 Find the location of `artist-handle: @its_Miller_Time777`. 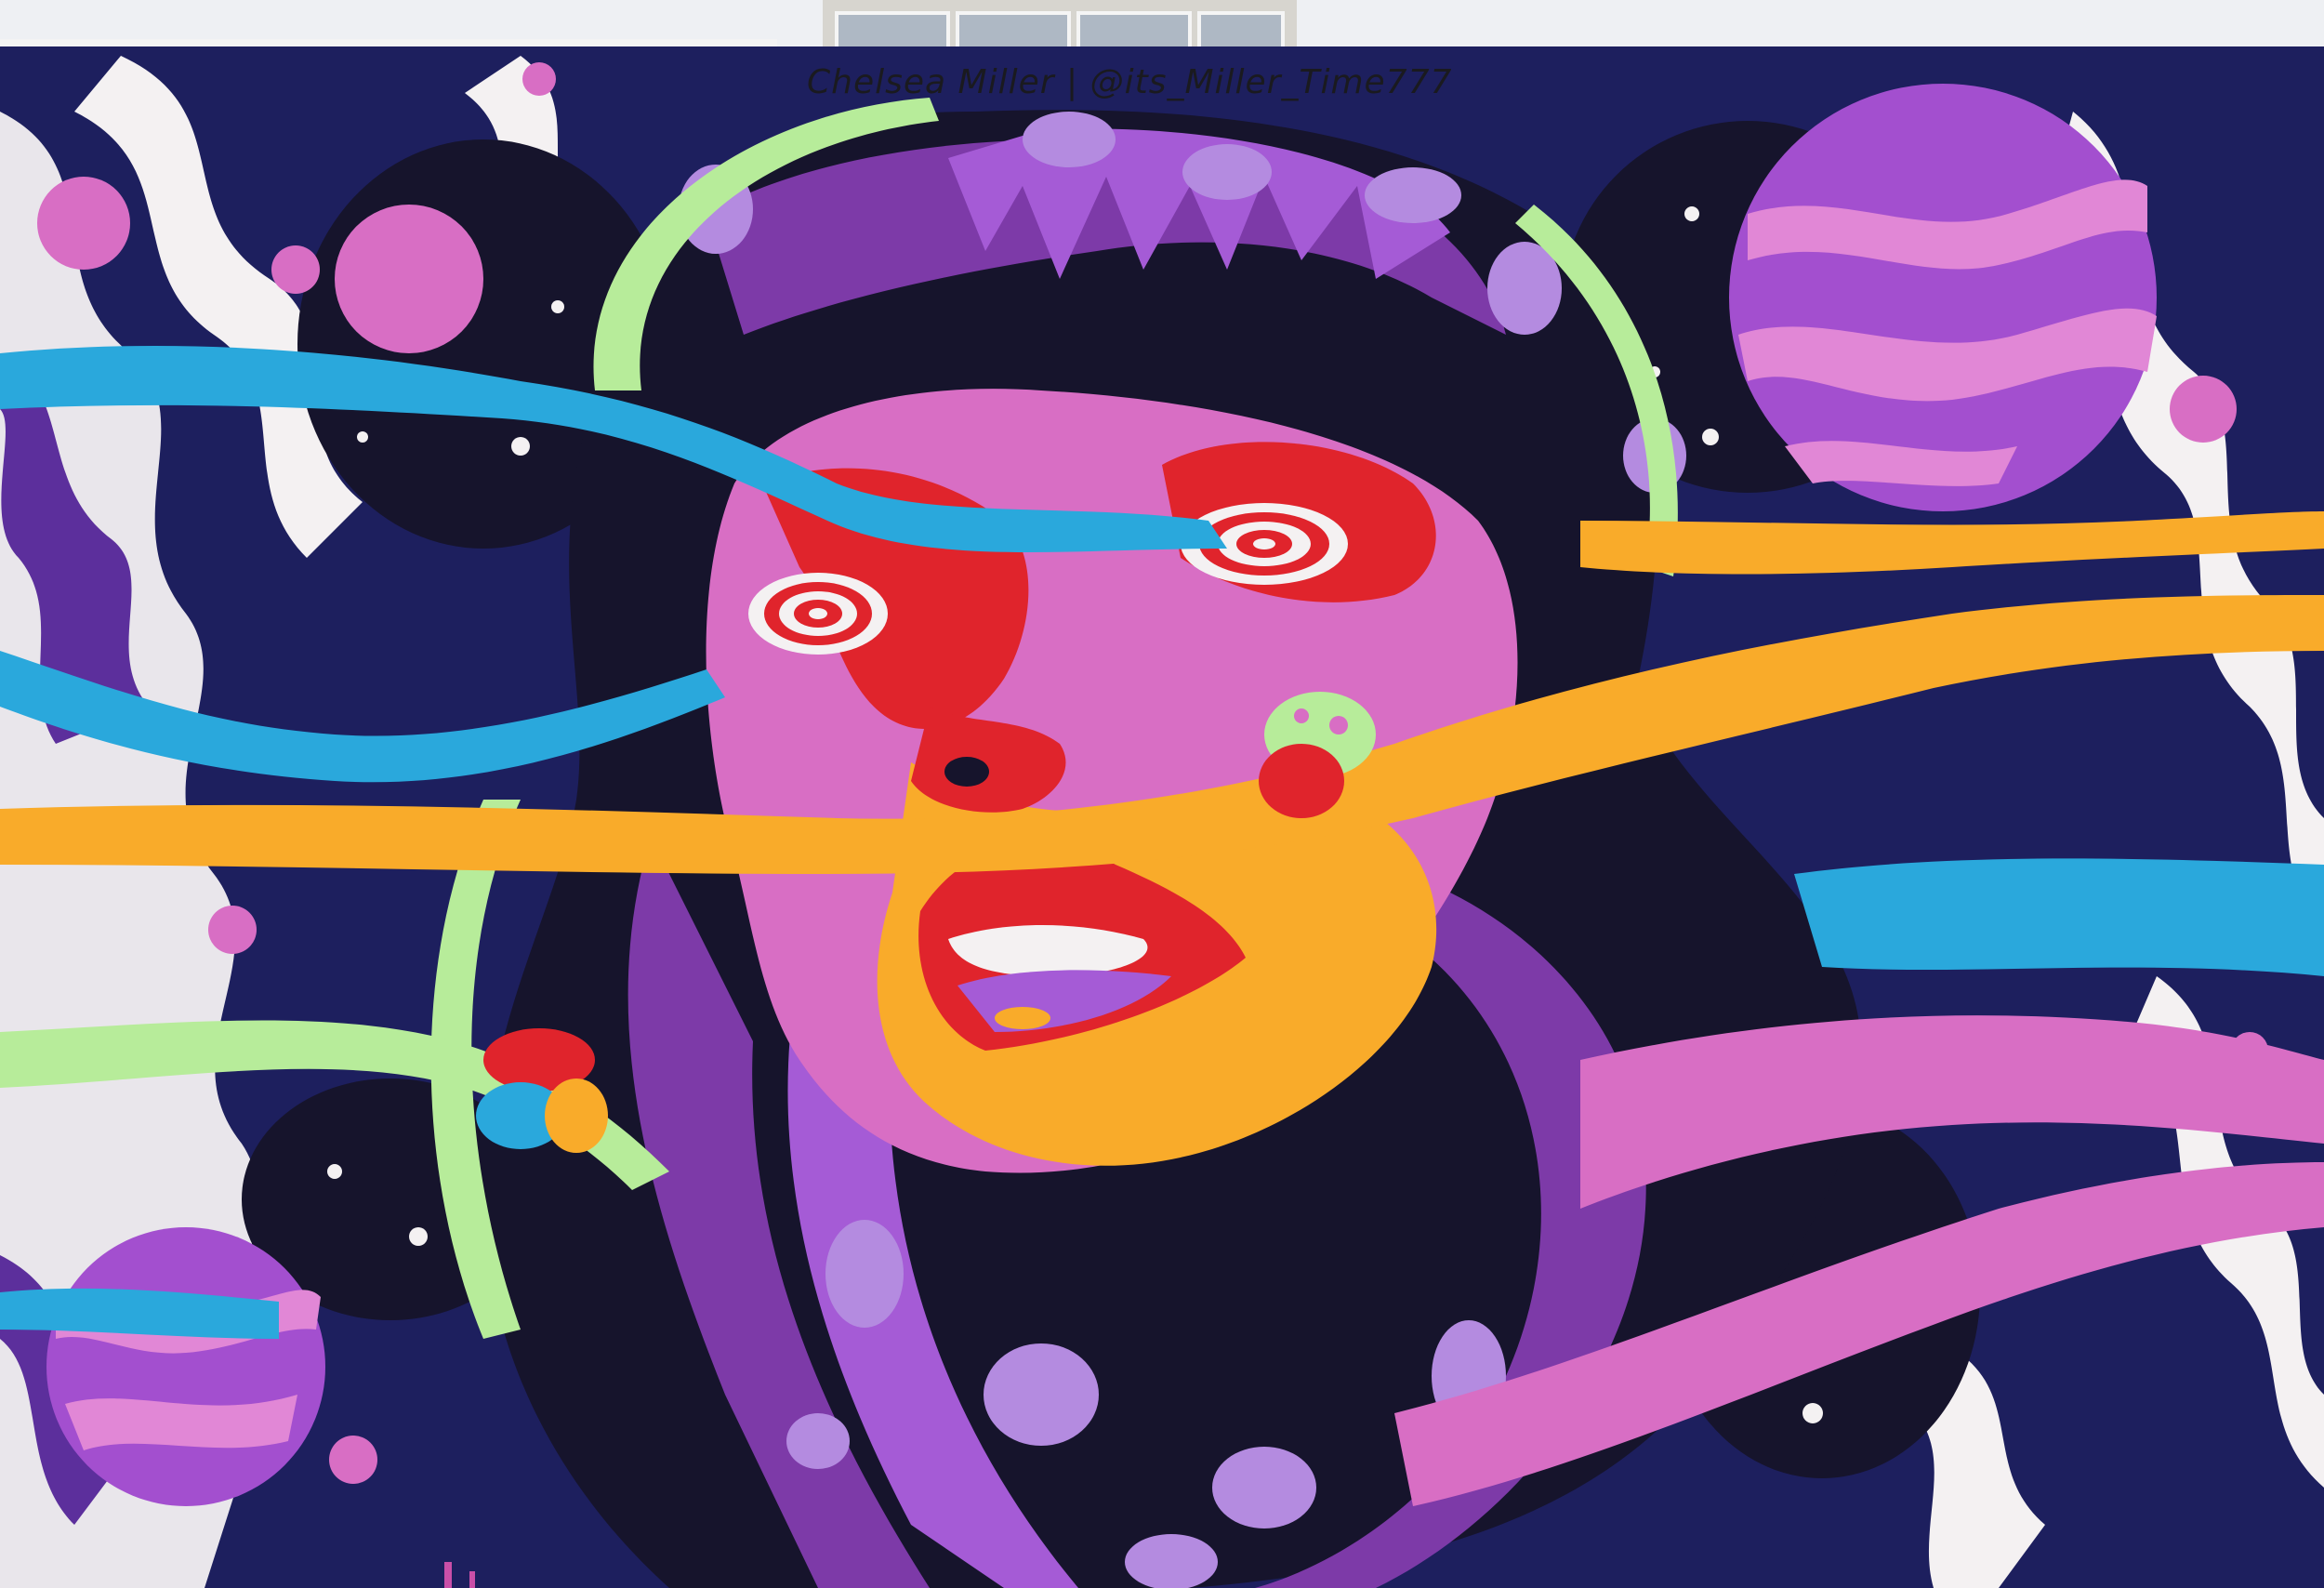

artist-handle: @its_Miller_Time777 is located at coordinates (1271, 82).